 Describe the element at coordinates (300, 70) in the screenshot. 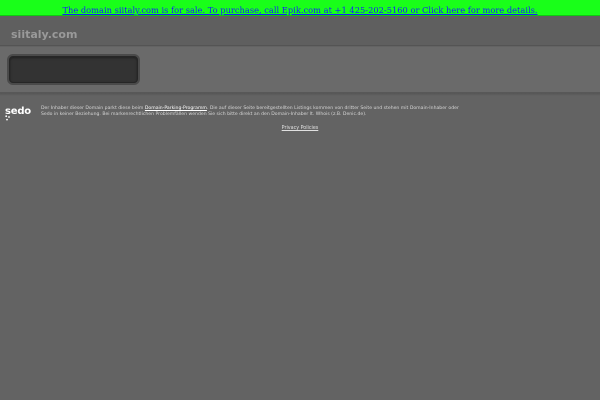

I see `content-band` at that location.